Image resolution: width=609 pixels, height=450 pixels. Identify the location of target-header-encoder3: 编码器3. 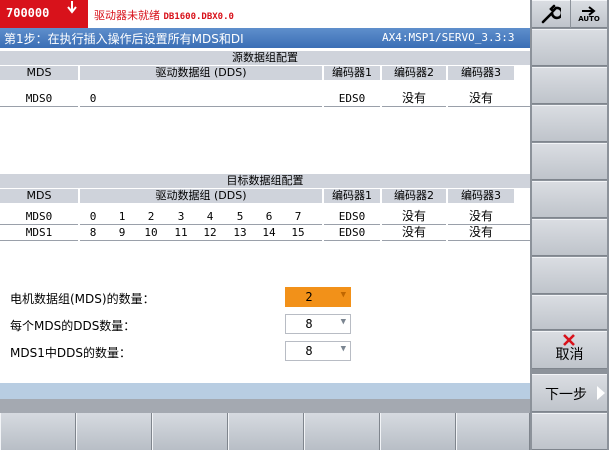
(481, 196).